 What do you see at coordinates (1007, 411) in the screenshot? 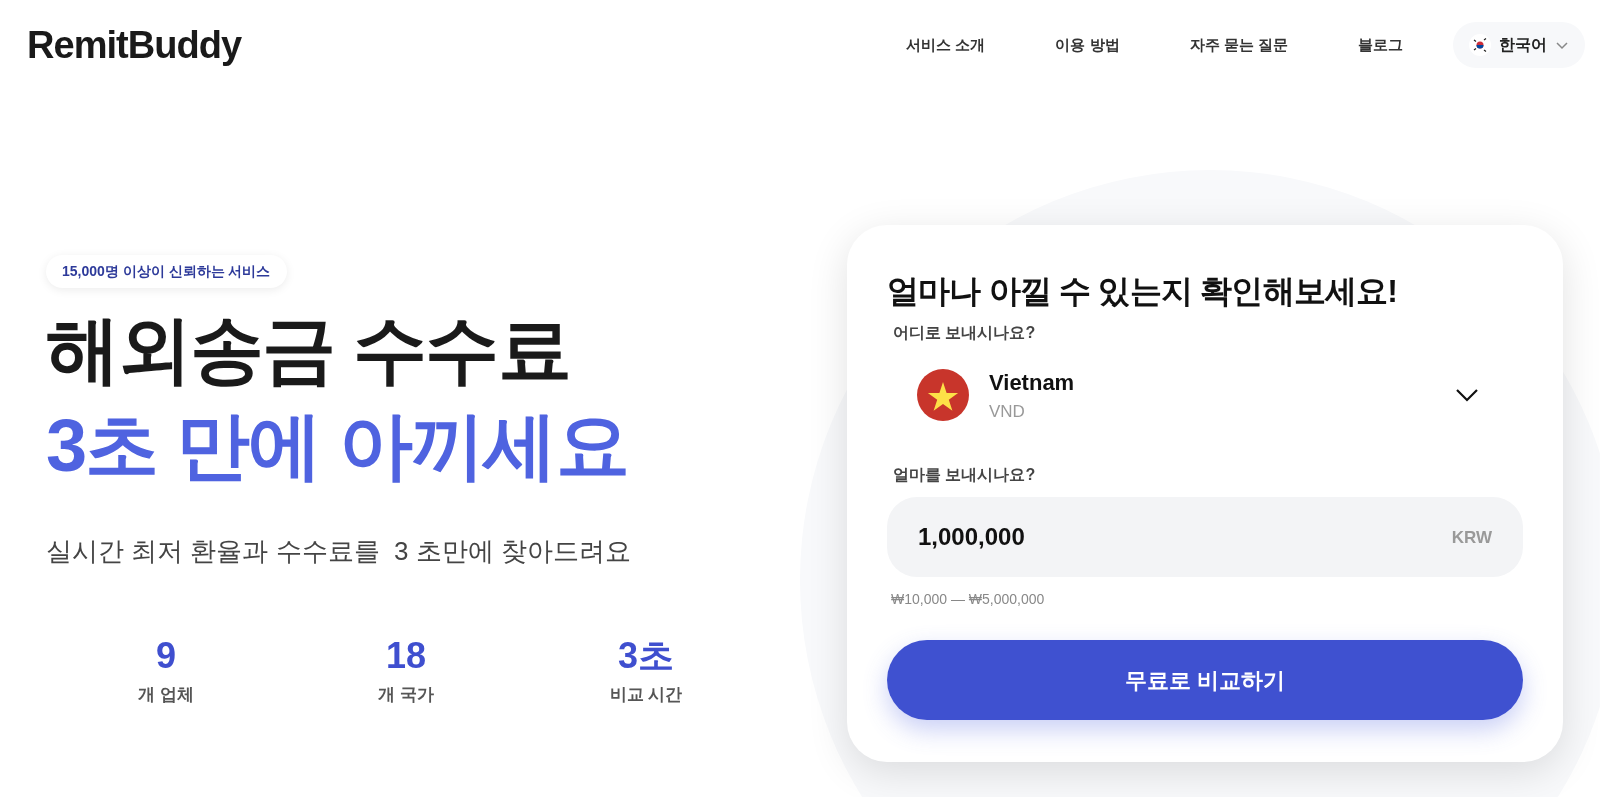
I see `currency-code: VND` at bounding box center [1007, 411].